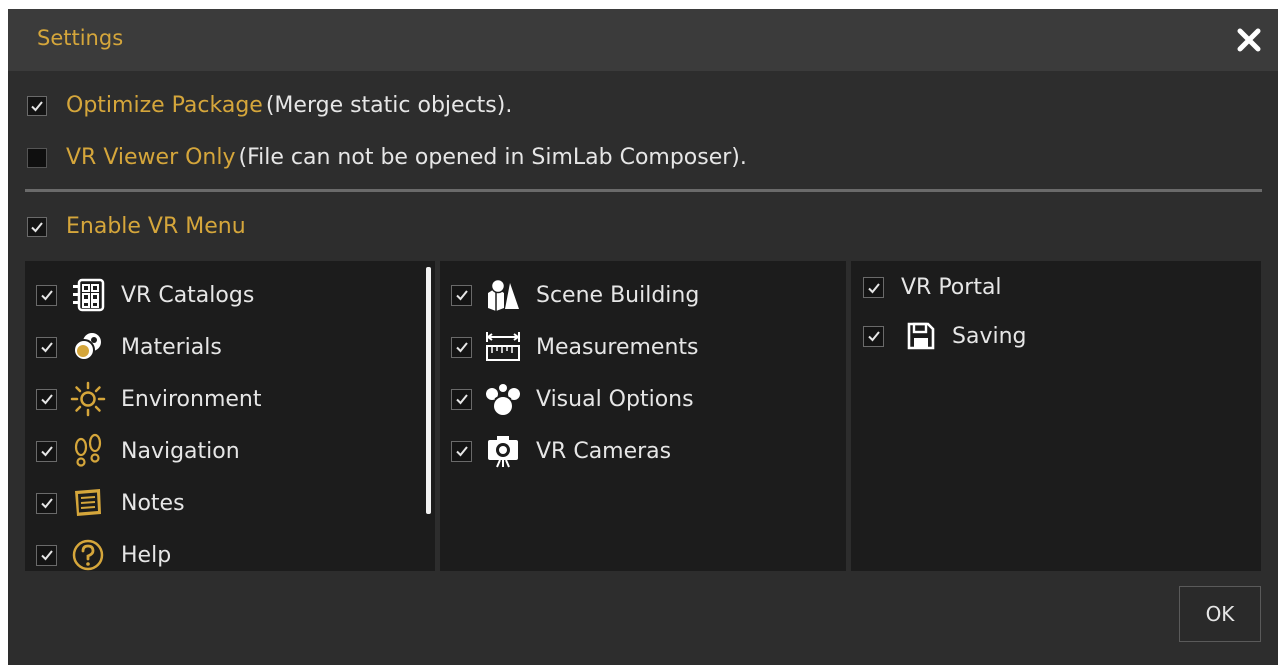  What do you see at coordinates (461, 295) in the screenshot?
I see `scene-building-checkbox` at bounding box center [461, 295].